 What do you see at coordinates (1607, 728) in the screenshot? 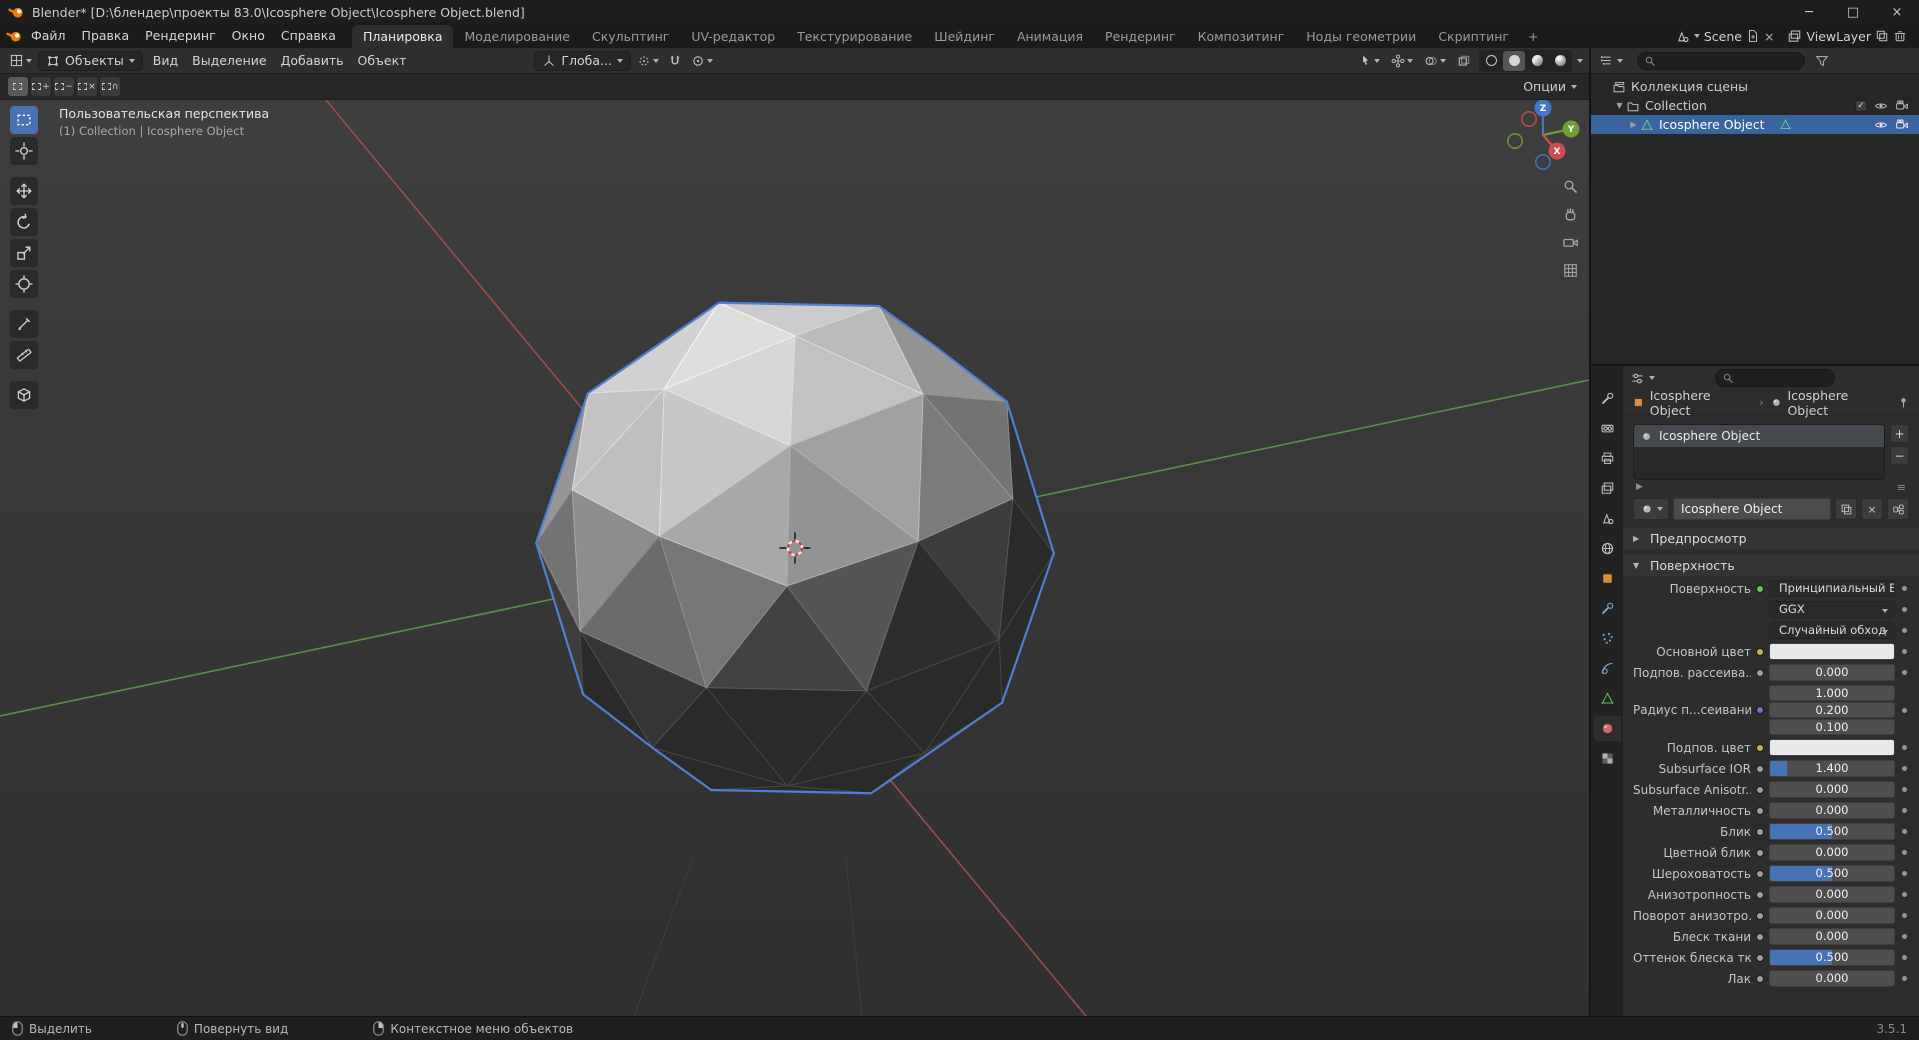
I see `properties-tab-material` at bounding box center [1607, 728].